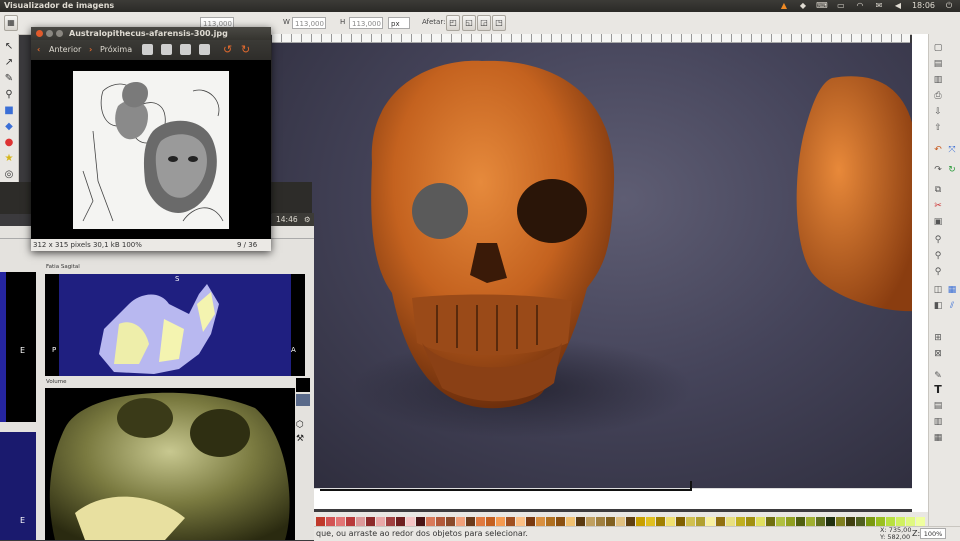 The width and height of the screenshot is (960, 541). What do you see at coordinates (484, 23) in the screenshot?
I see `move-gradients-button: ◲` at bounding box center [484, 23].